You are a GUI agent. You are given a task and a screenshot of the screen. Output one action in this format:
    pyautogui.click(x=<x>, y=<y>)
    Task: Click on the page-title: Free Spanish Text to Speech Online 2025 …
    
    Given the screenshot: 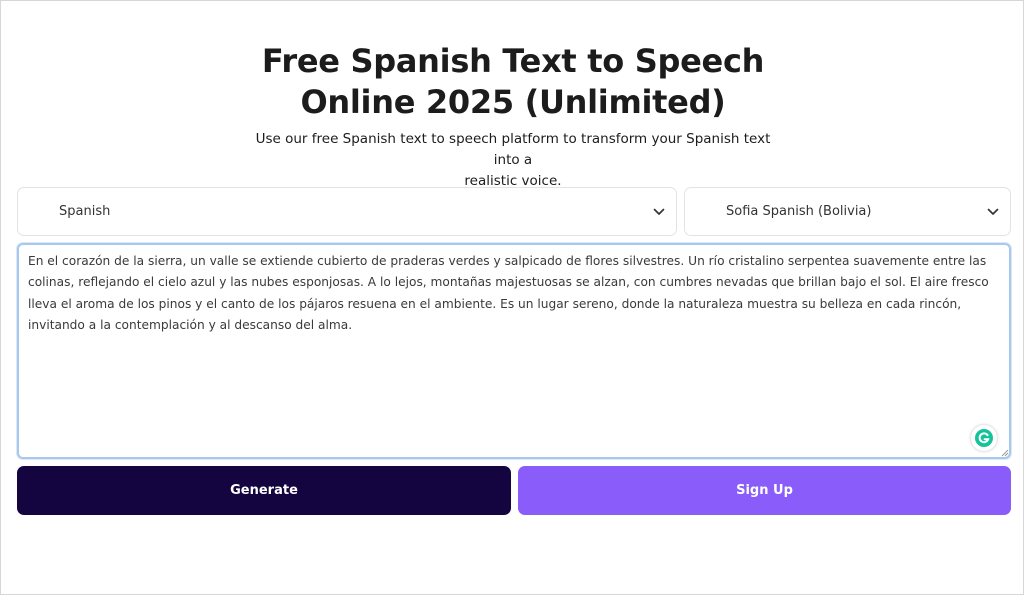 What is the action you would take?
    pyautogui.click(x=512, y=82)
    